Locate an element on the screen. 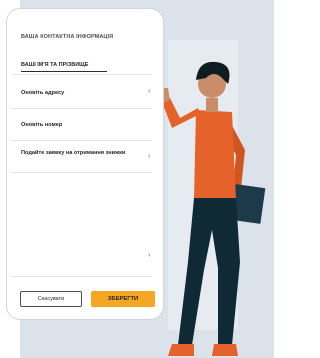  menu-item-update-address: Оновіть адресу is located at coordinates (85, 93).